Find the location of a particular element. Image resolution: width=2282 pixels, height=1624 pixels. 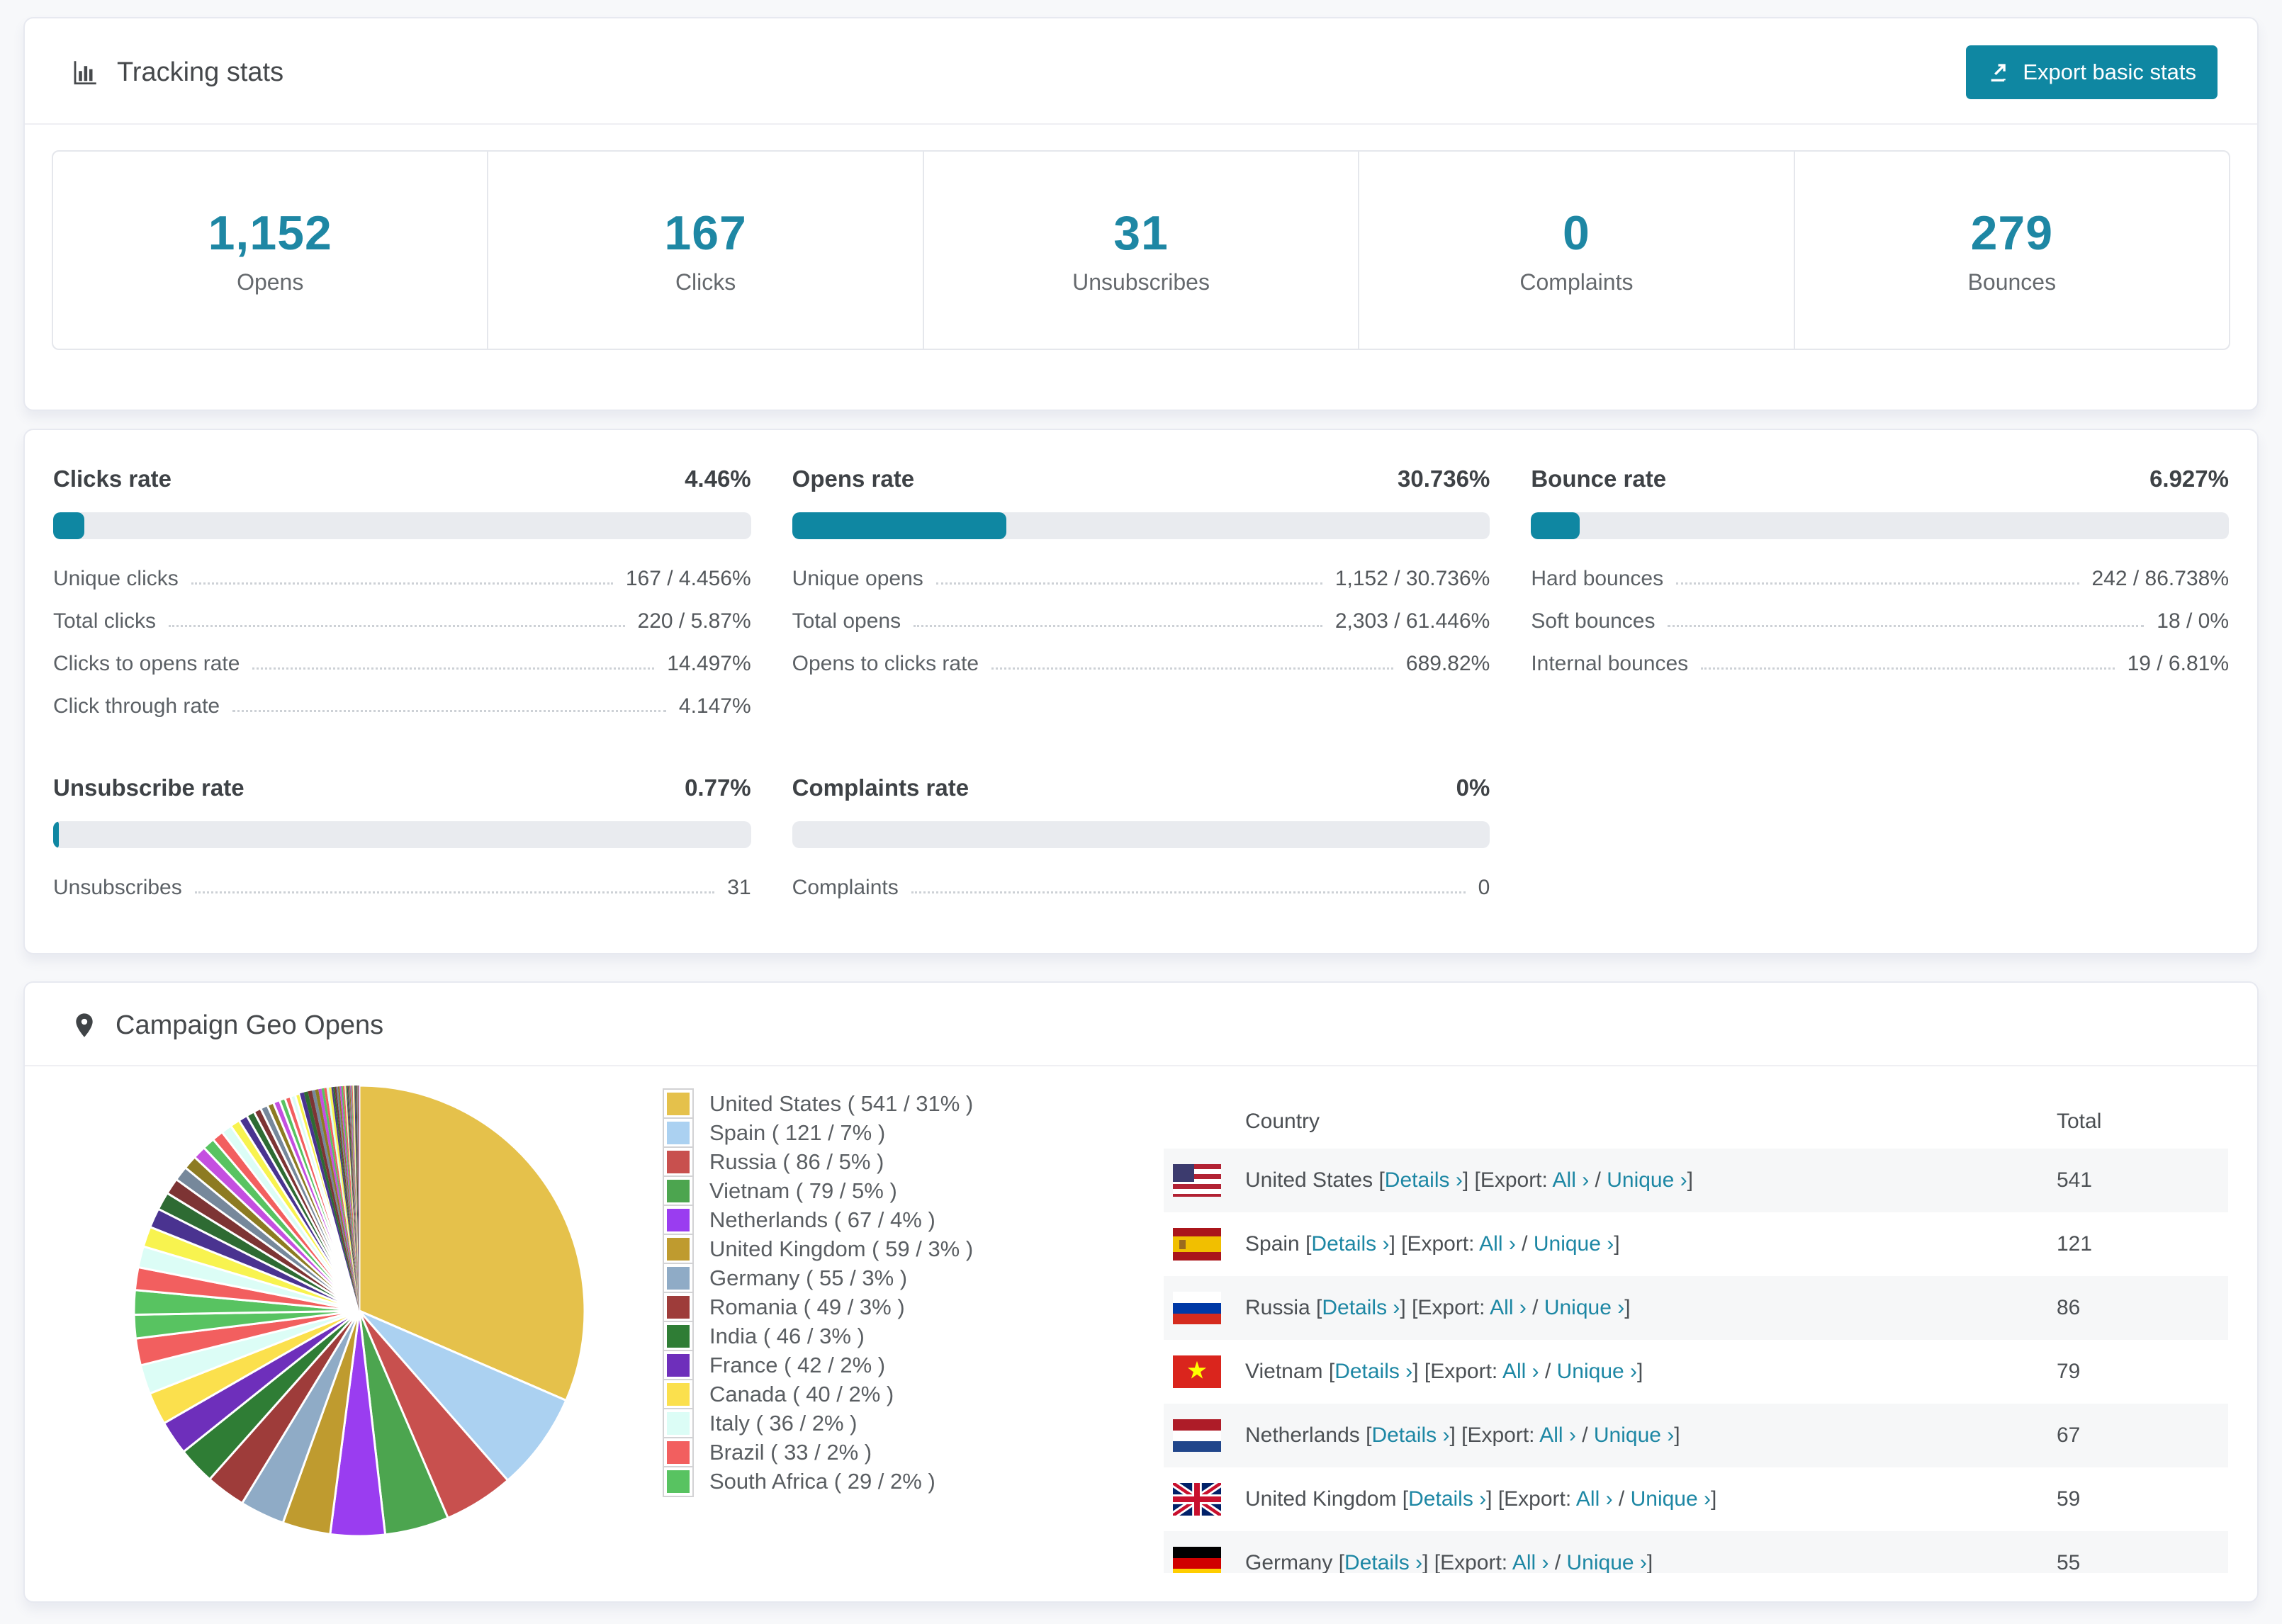

detail-value: 220 / 5.87% is located at coordinates (694, 621).